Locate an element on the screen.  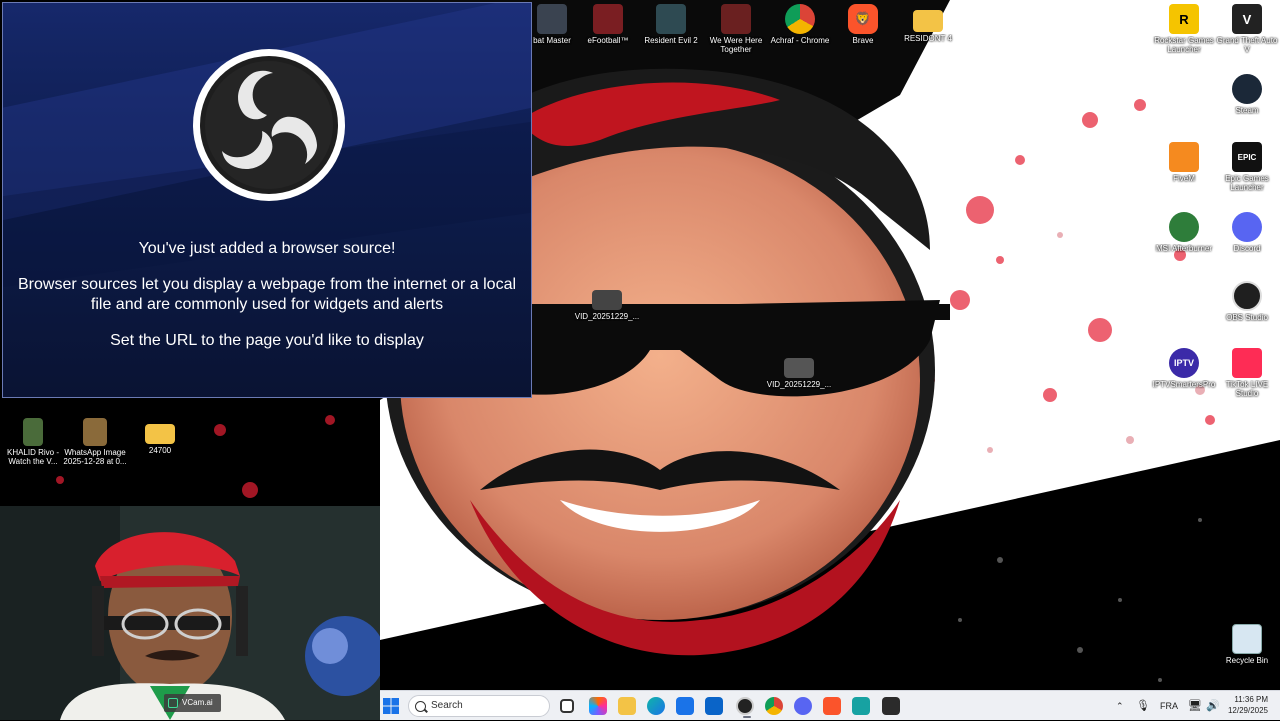
search-icon is located at coordinates (420, 706).